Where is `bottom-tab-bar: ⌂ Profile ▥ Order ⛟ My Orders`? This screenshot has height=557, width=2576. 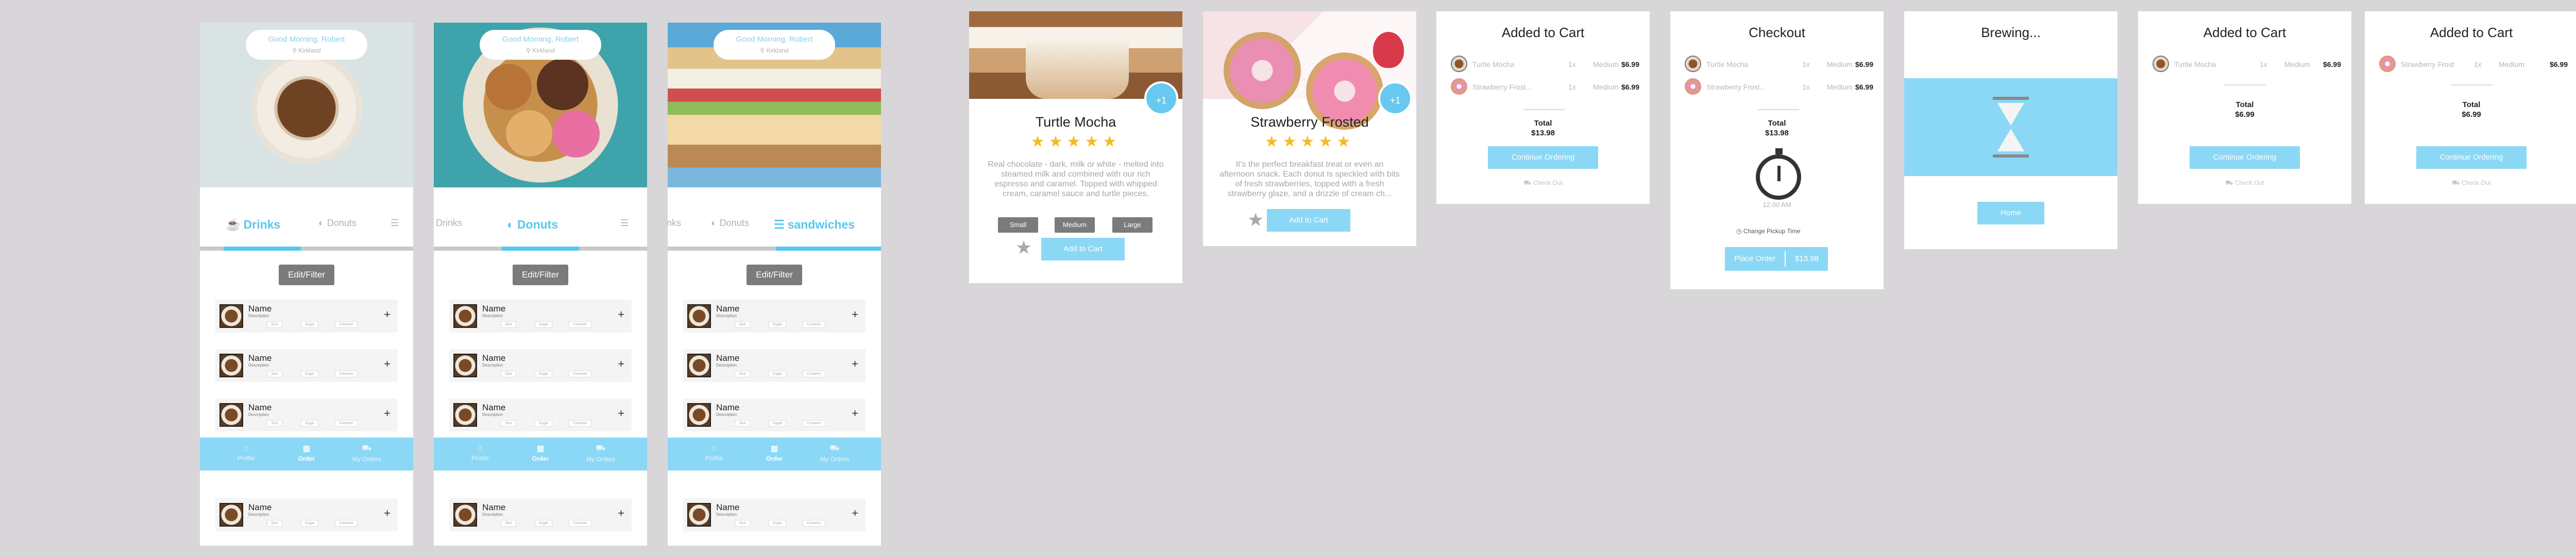
bottom-tab-bar: ⌂ Profile ▥ Order ⛟ My Orders is located at coordinates (540, 454).